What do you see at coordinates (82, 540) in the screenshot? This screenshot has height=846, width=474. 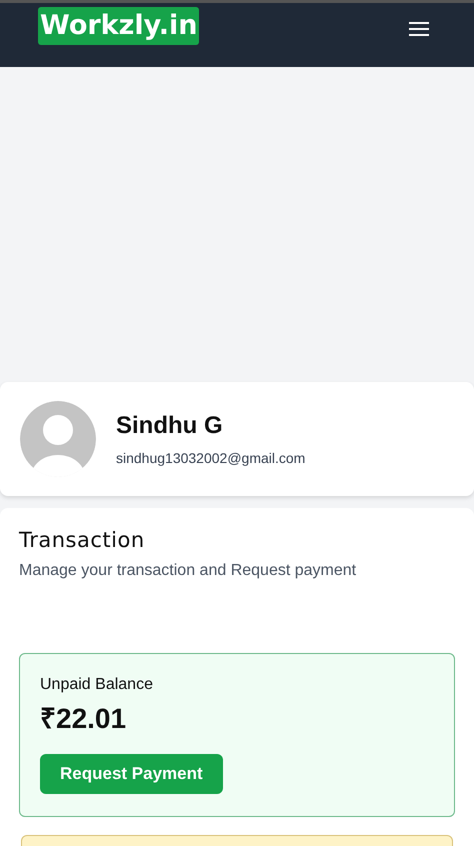 I see `section-title: Transaction` at bounding box center [82, 540].